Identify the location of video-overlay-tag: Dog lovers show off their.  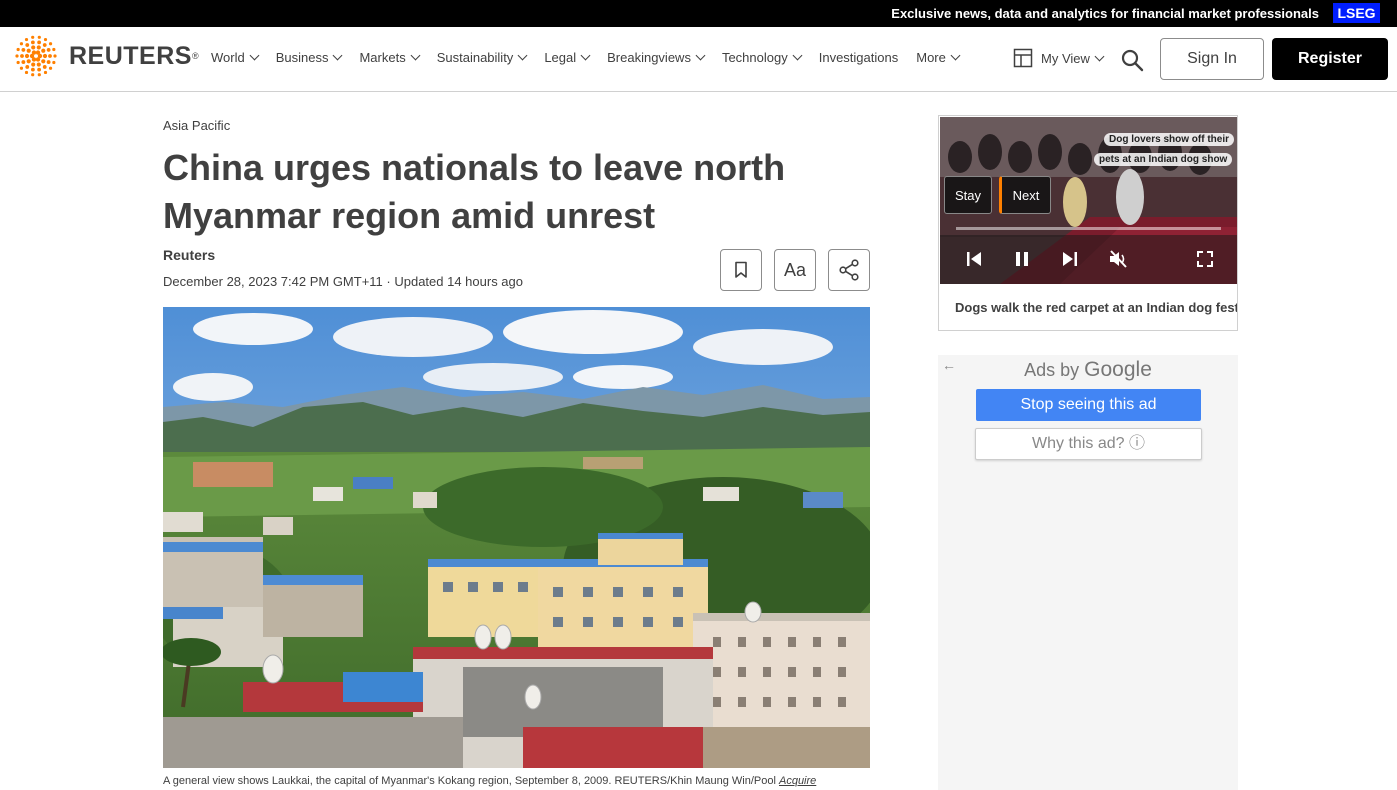
(1169, 139).